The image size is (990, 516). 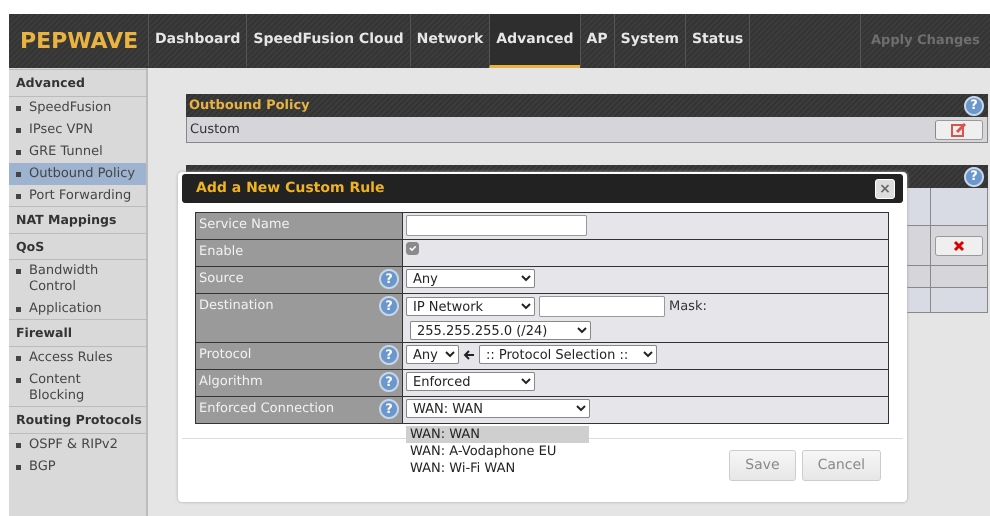 I want to click on sidebar-item: Port Forwarding, so click(x=77, y=195).